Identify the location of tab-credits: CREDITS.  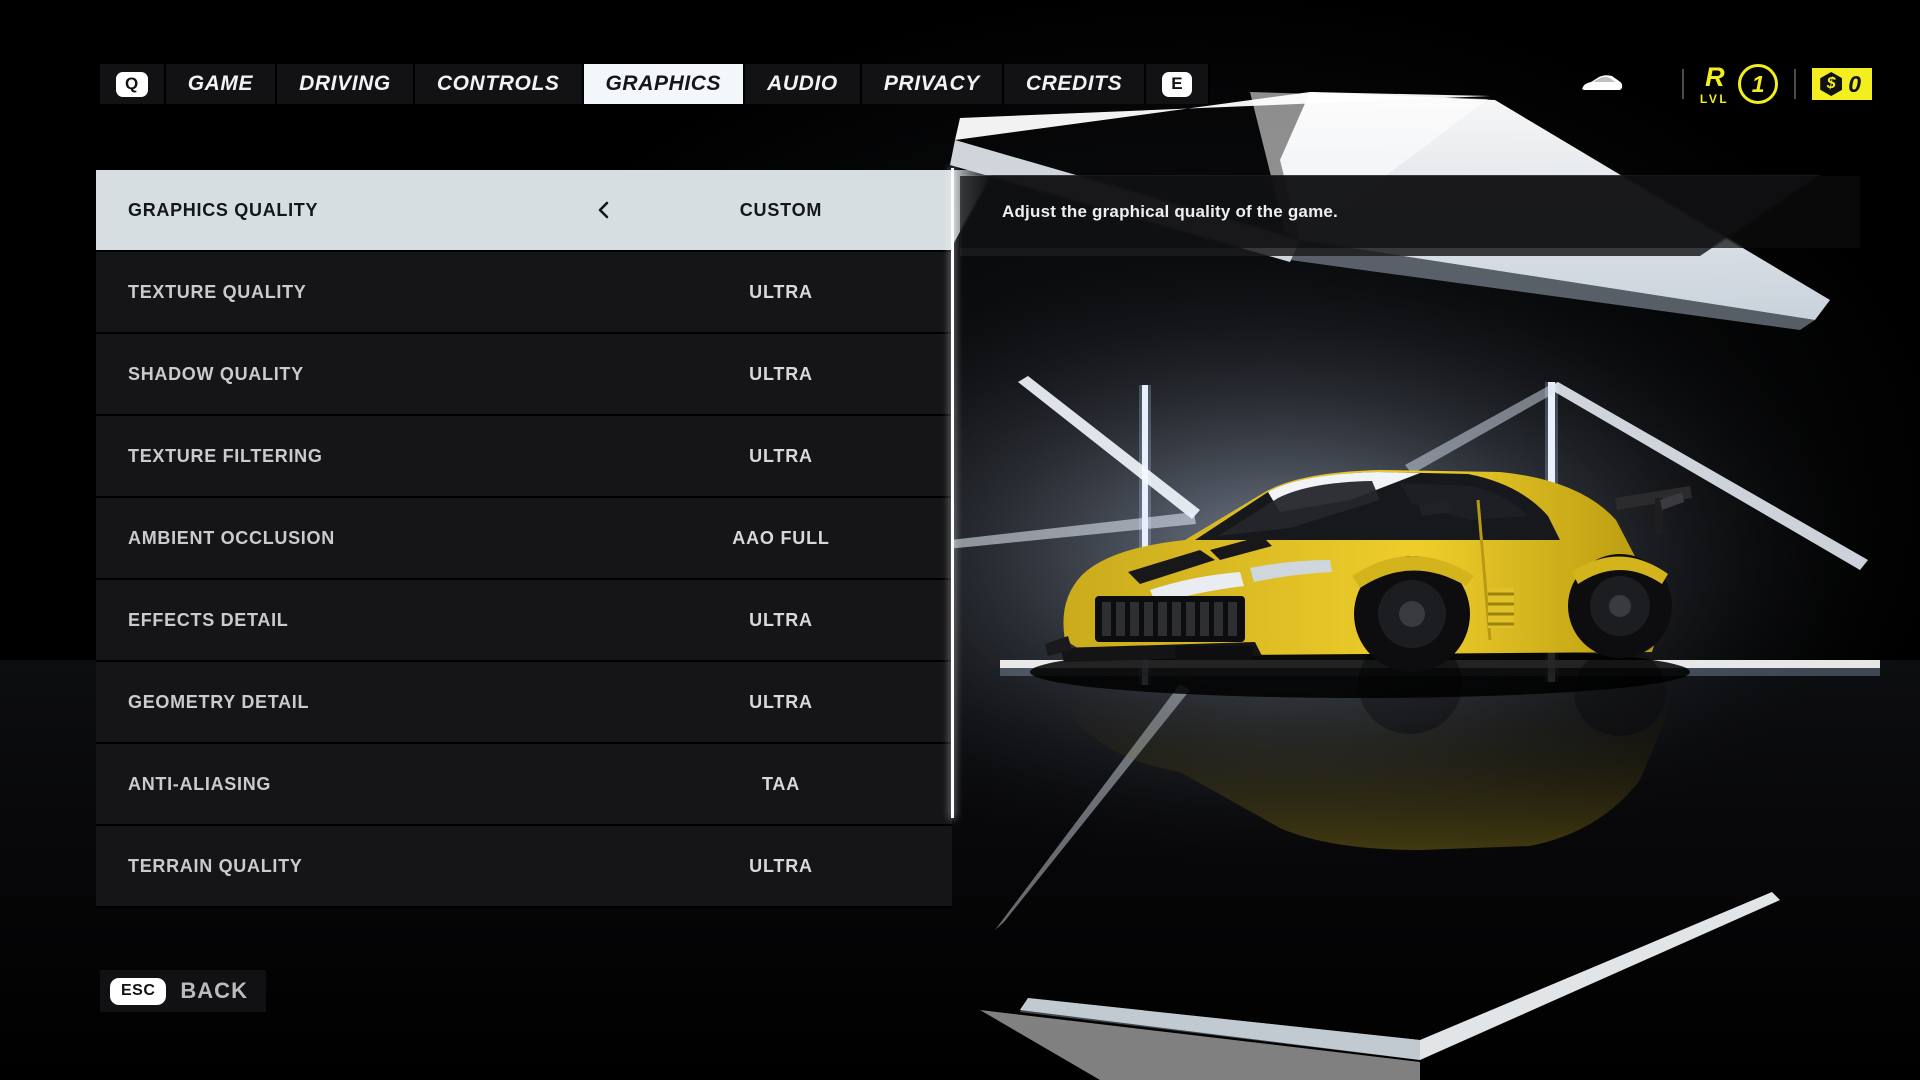
(1075, 84).